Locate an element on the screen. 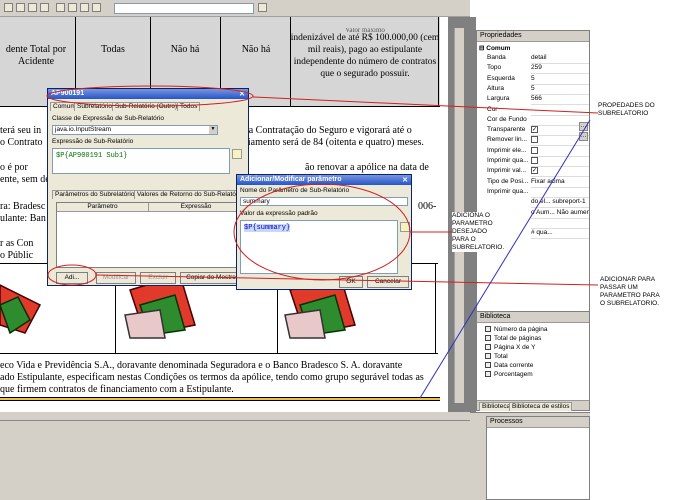 The image size is (690, 500). annotation-ellipse-param is located at coordinates (322, 232).